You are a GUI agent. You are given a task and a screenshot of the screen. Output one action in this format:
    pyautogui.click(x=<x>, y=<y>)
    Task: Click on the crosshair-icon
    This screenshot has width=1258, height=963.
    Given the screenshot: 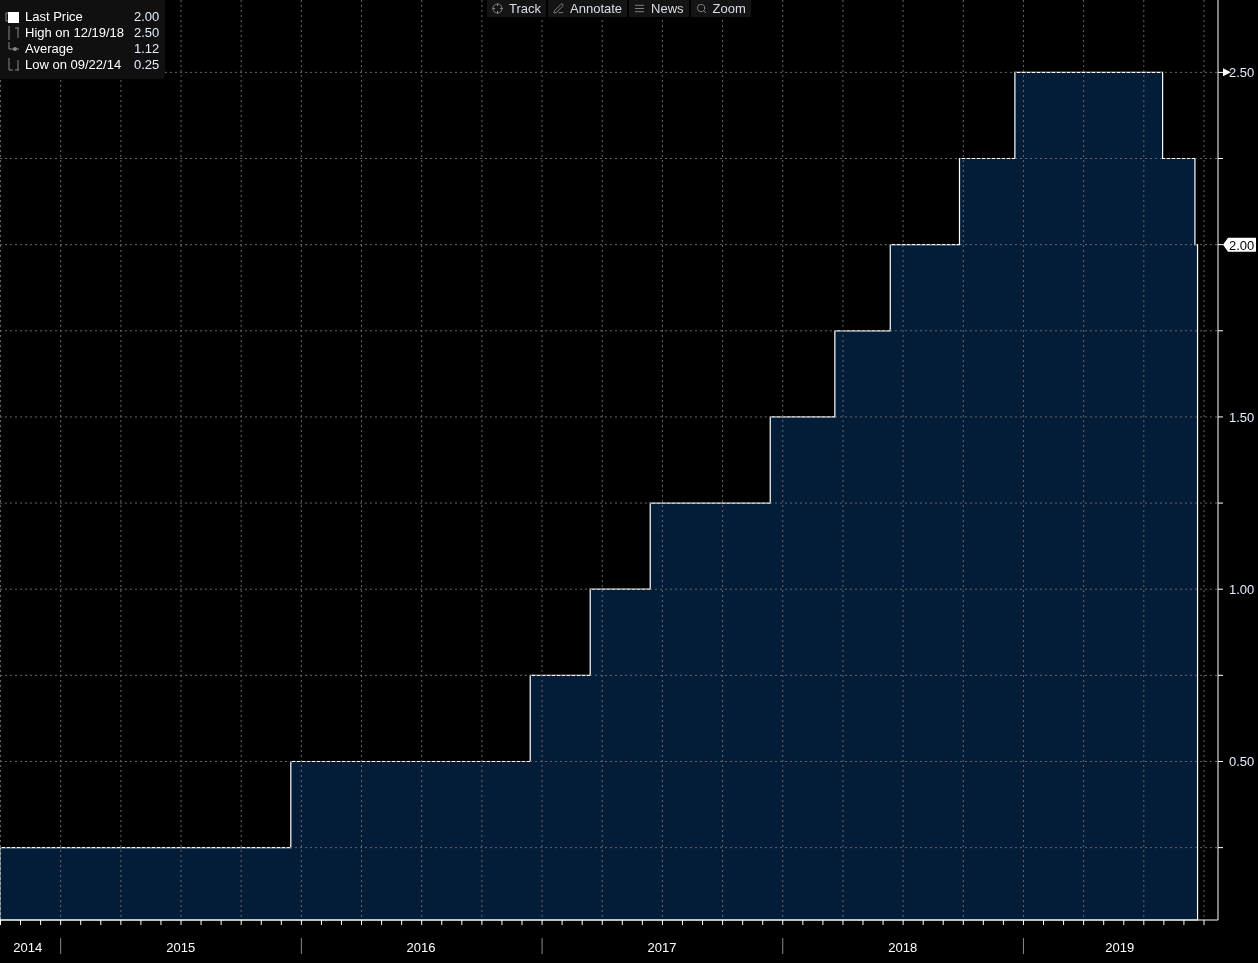 What is the action you would take?
    pyautogui.click(x=497, y=8)
    